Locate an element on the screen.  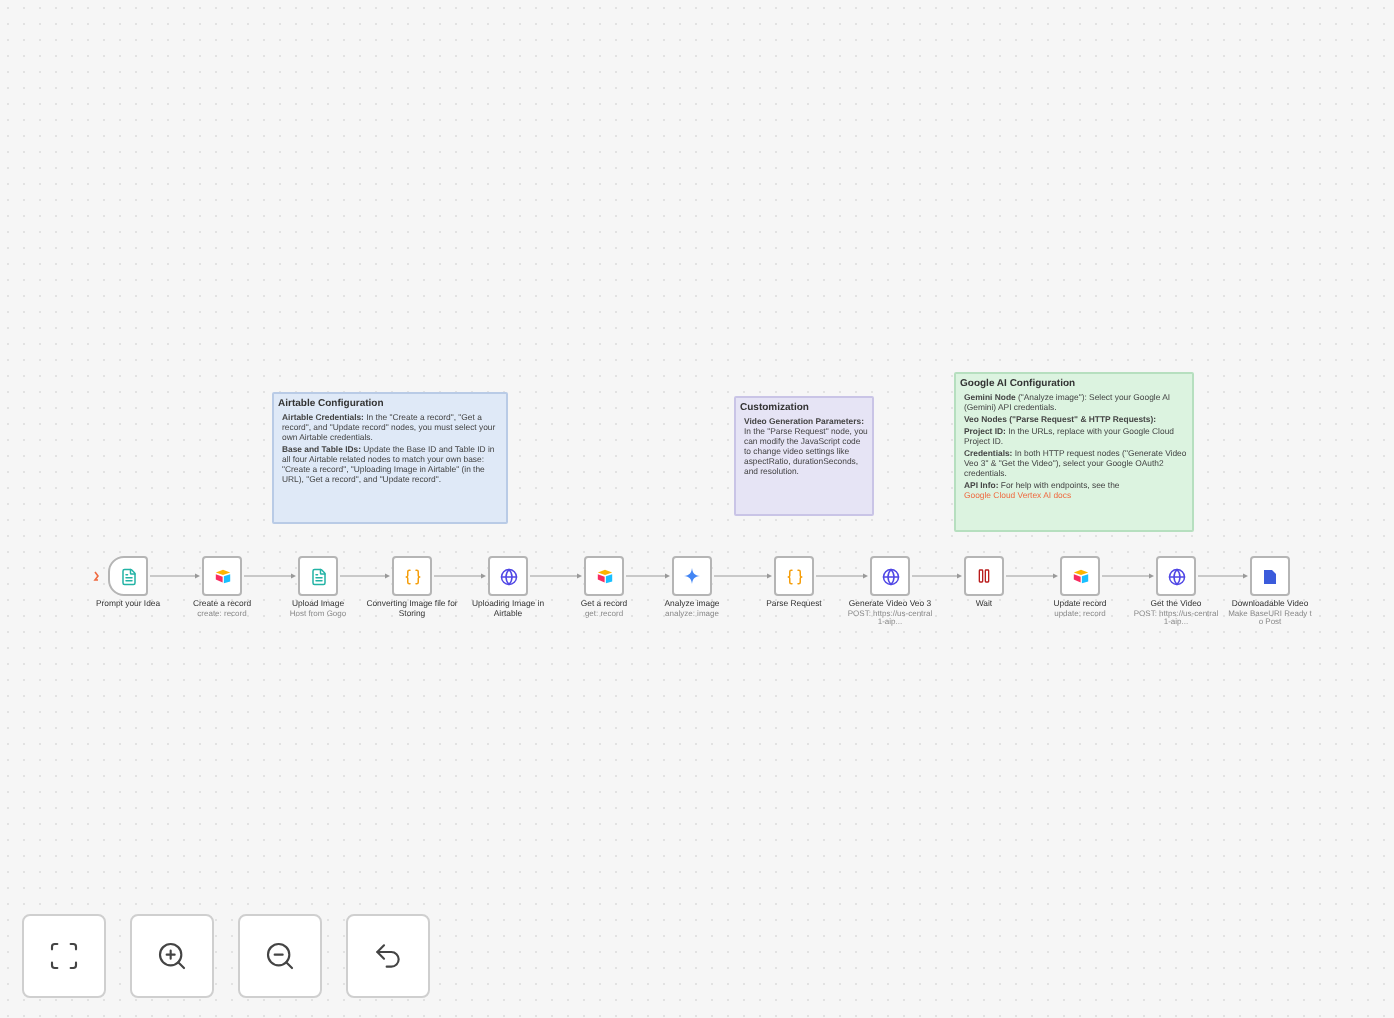
zoom-in-icon is located at coordinates (172, 956).